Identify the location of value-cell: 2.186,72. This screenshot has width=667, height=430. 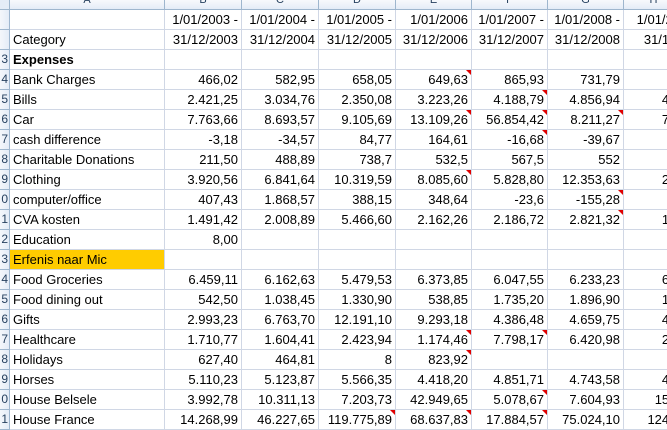
(510, 220).